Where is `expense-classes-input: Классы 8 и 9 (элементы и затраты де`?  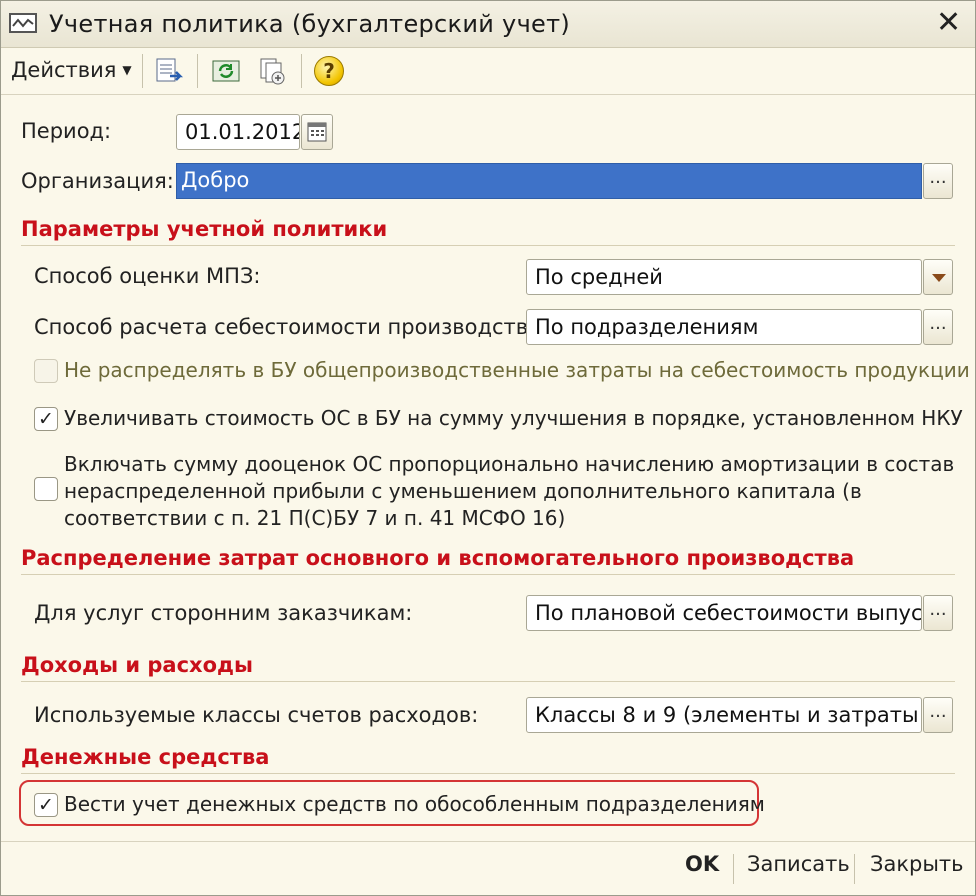 expense-classes-input: Классы 8 и 9 (элементы и затраты де is located at coordinates (724, 715).